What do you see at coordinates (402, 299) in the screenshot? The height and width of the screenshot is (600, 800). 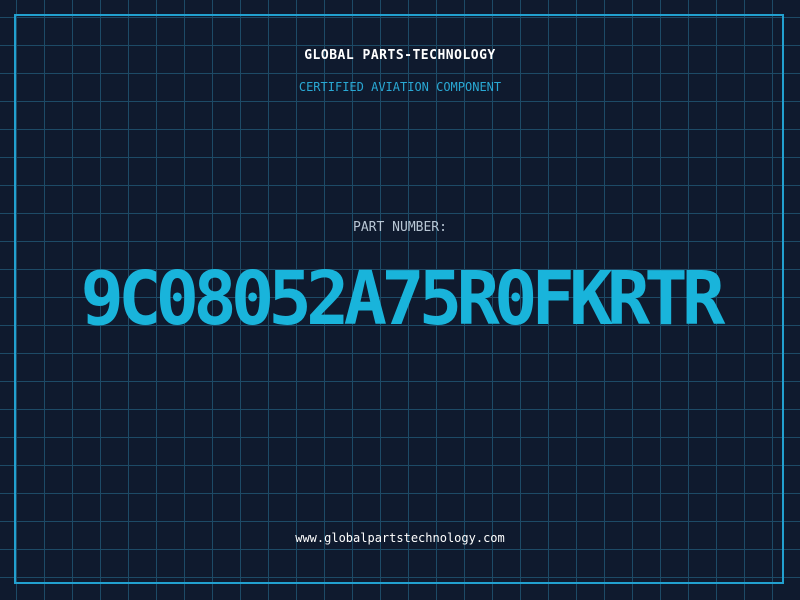 I see `part-number-value: 9C08052A75R0FKRTR` at bounding box center [402, 299].